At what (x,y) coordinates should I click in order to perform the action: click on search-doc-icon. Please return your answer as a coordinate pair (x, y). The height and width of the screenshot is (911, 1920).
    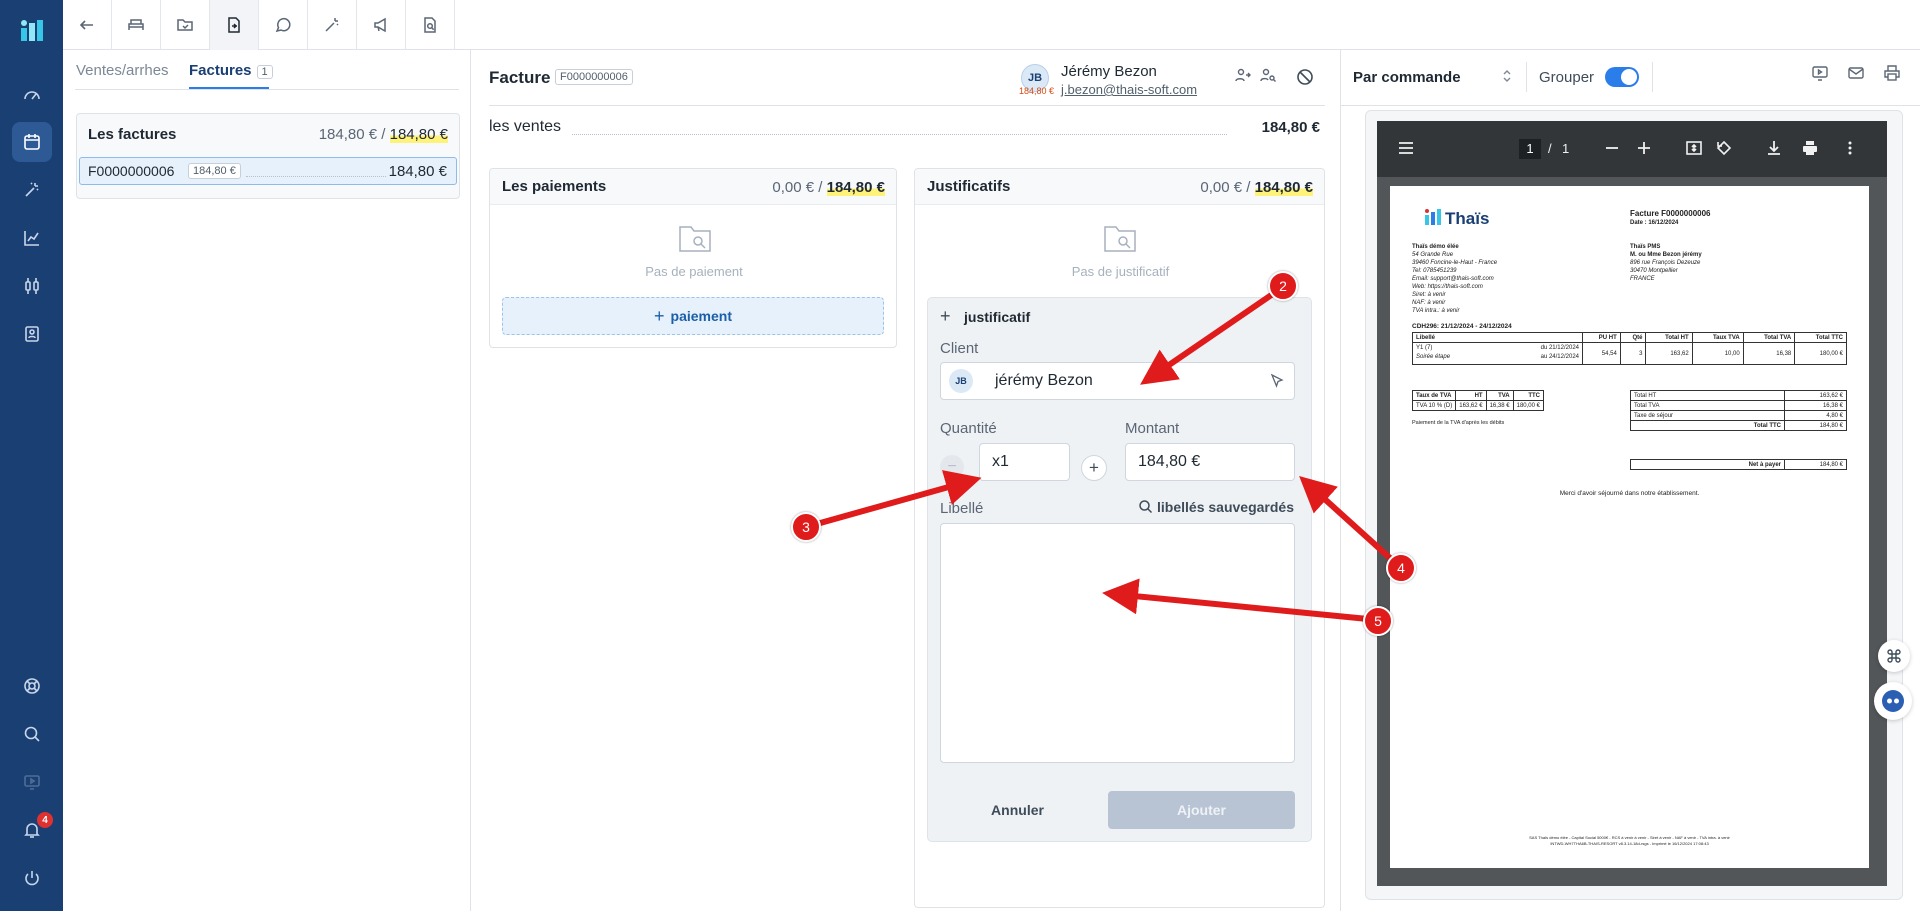
    Looking at the image, I should click on (430, 25).